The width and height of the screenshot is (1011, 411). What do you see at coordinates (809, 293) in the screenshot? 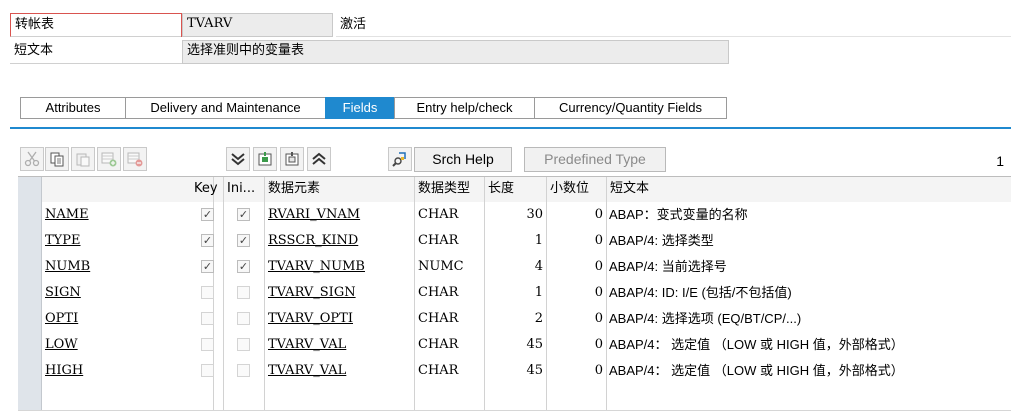
I see `short-text: ABAP/4: ID: I/E (包括/不包括值)` at bounding box center [809, 293].